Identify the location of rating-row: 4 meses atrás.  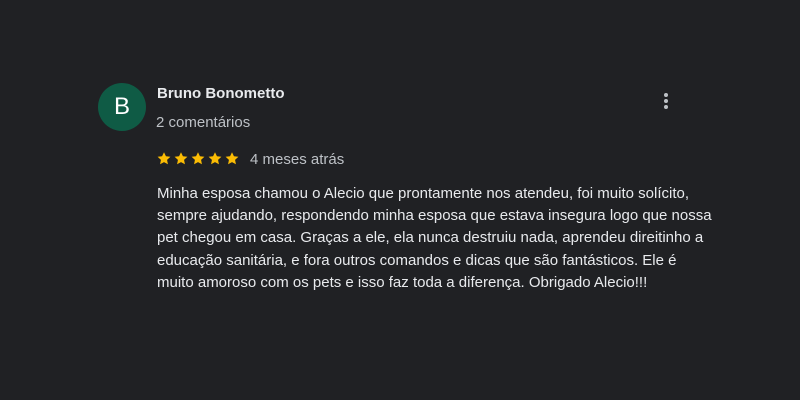
(250, 159).